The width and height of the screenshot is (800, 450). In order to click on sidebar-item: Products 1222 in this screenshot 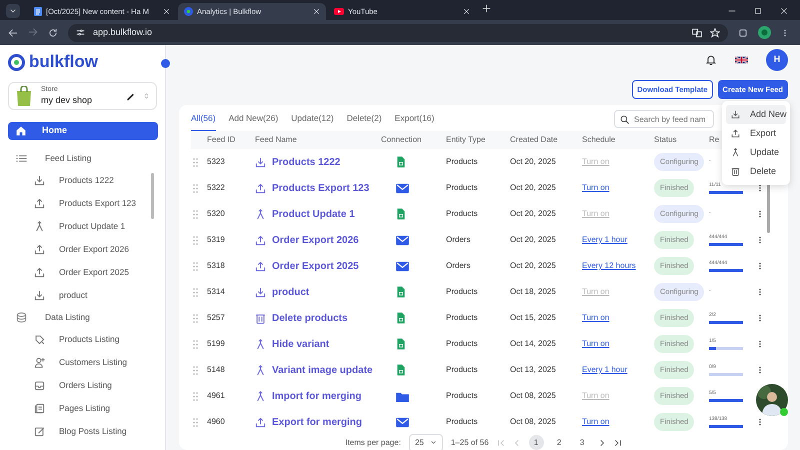, I will do `click(82, 180)`.